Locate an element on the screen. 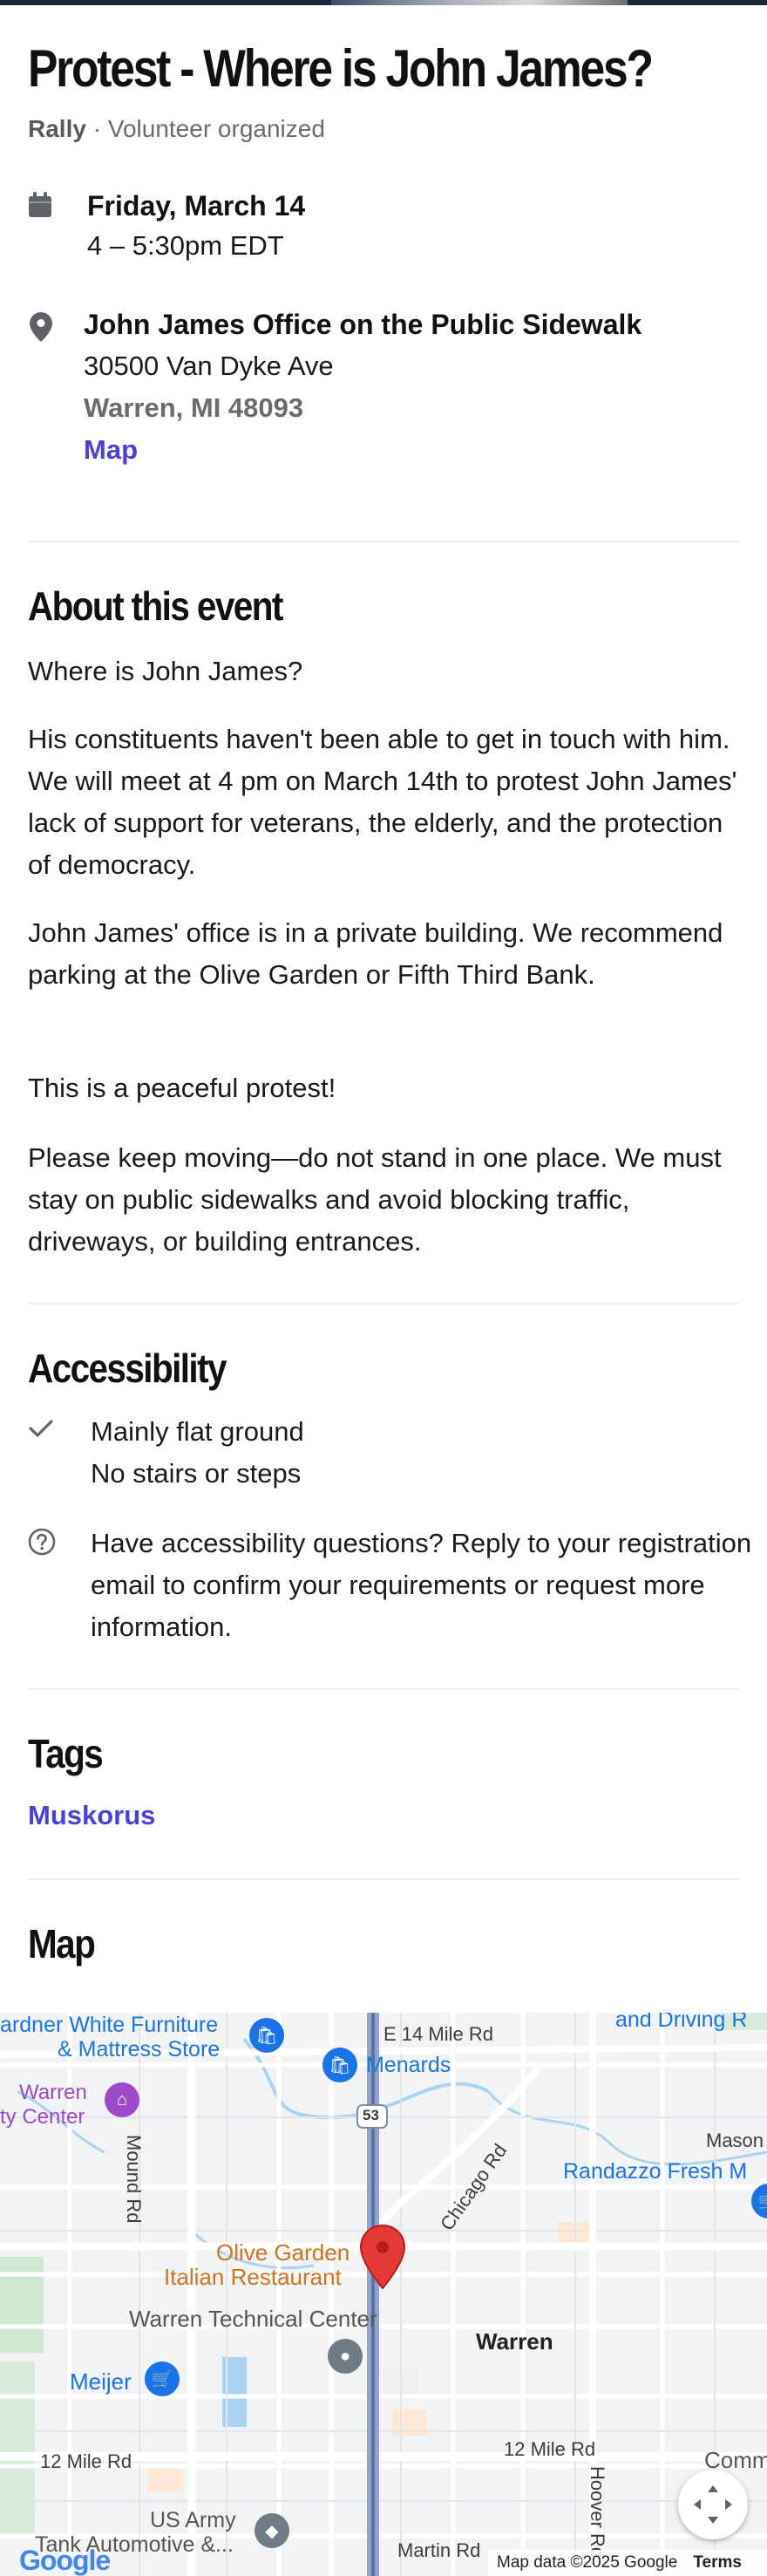  tags-heading: Tags is located at coordinates (66, 1754).